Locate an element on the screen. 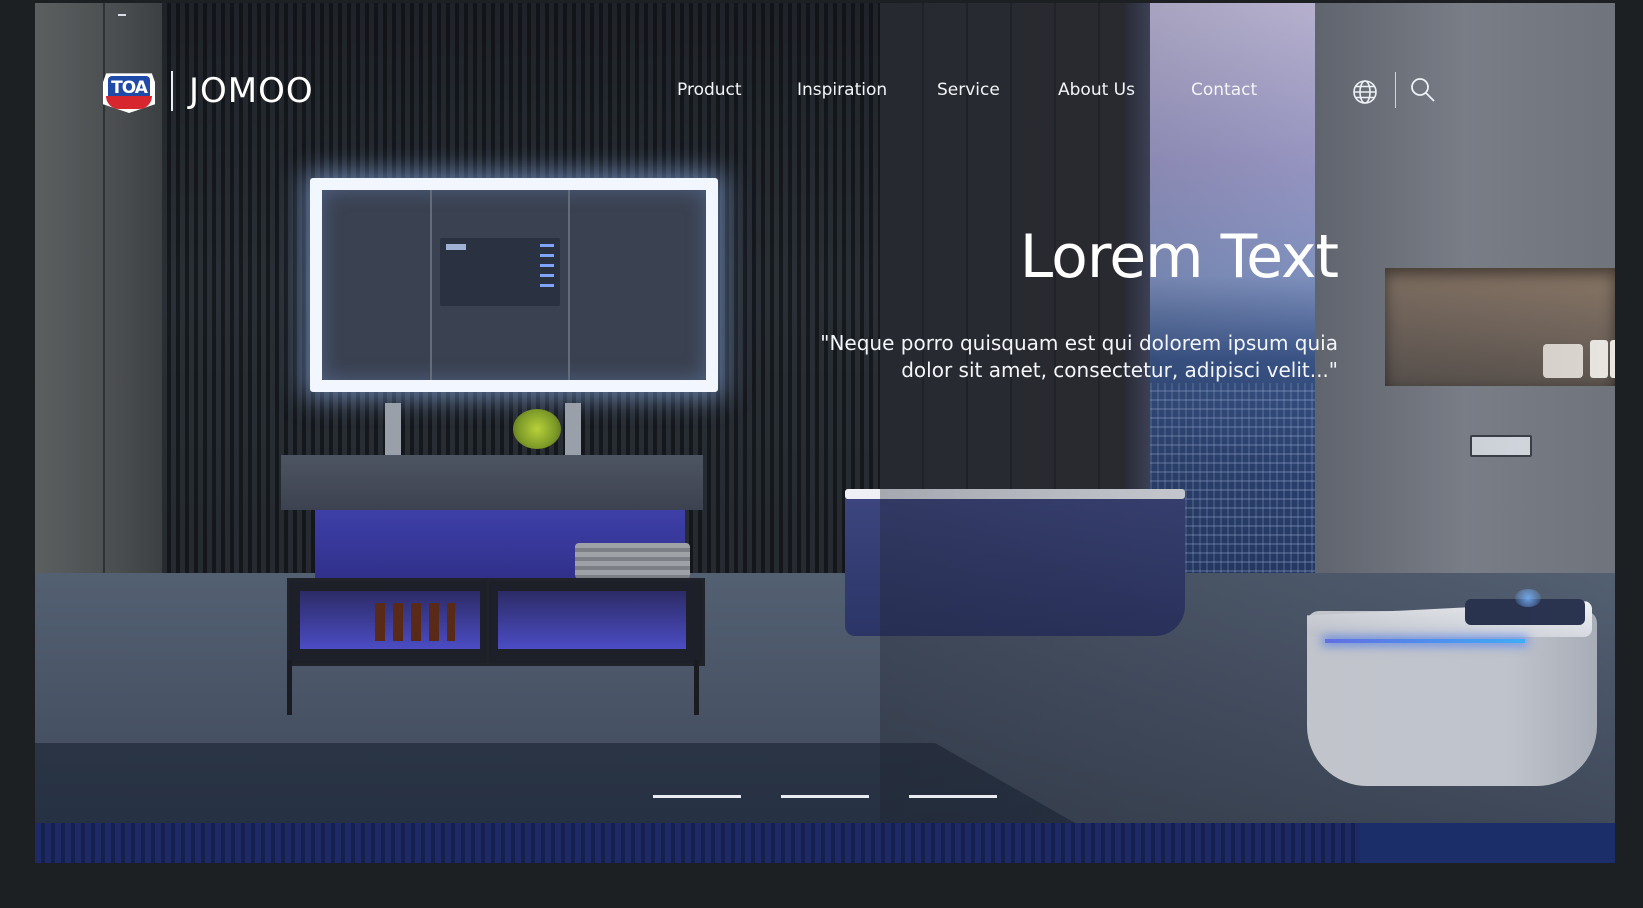 The image size is (1643, 908). nav-item-contact: Contact is located at coordinates (1224, 90).